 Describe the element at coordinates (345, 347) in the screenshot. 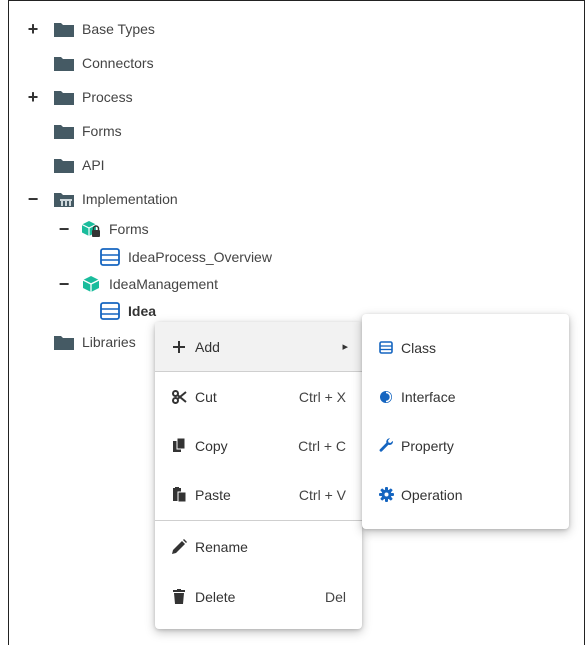

I see `submenu-arrow-icon: ▸` at that location.